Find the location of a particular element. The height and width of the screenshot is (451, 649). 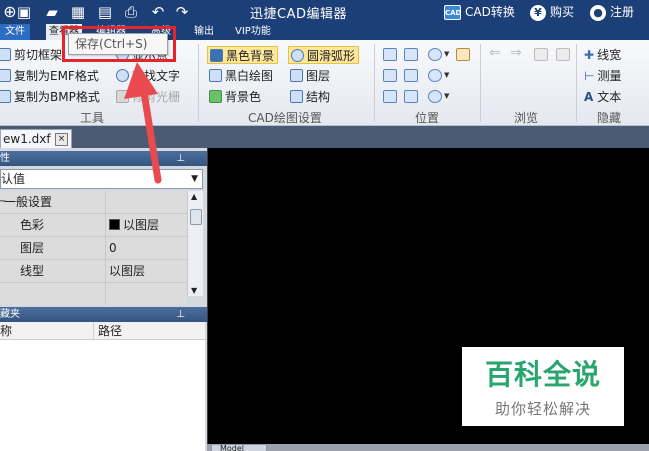

print-icon: ⎙ is located at coordinates (131, 12).